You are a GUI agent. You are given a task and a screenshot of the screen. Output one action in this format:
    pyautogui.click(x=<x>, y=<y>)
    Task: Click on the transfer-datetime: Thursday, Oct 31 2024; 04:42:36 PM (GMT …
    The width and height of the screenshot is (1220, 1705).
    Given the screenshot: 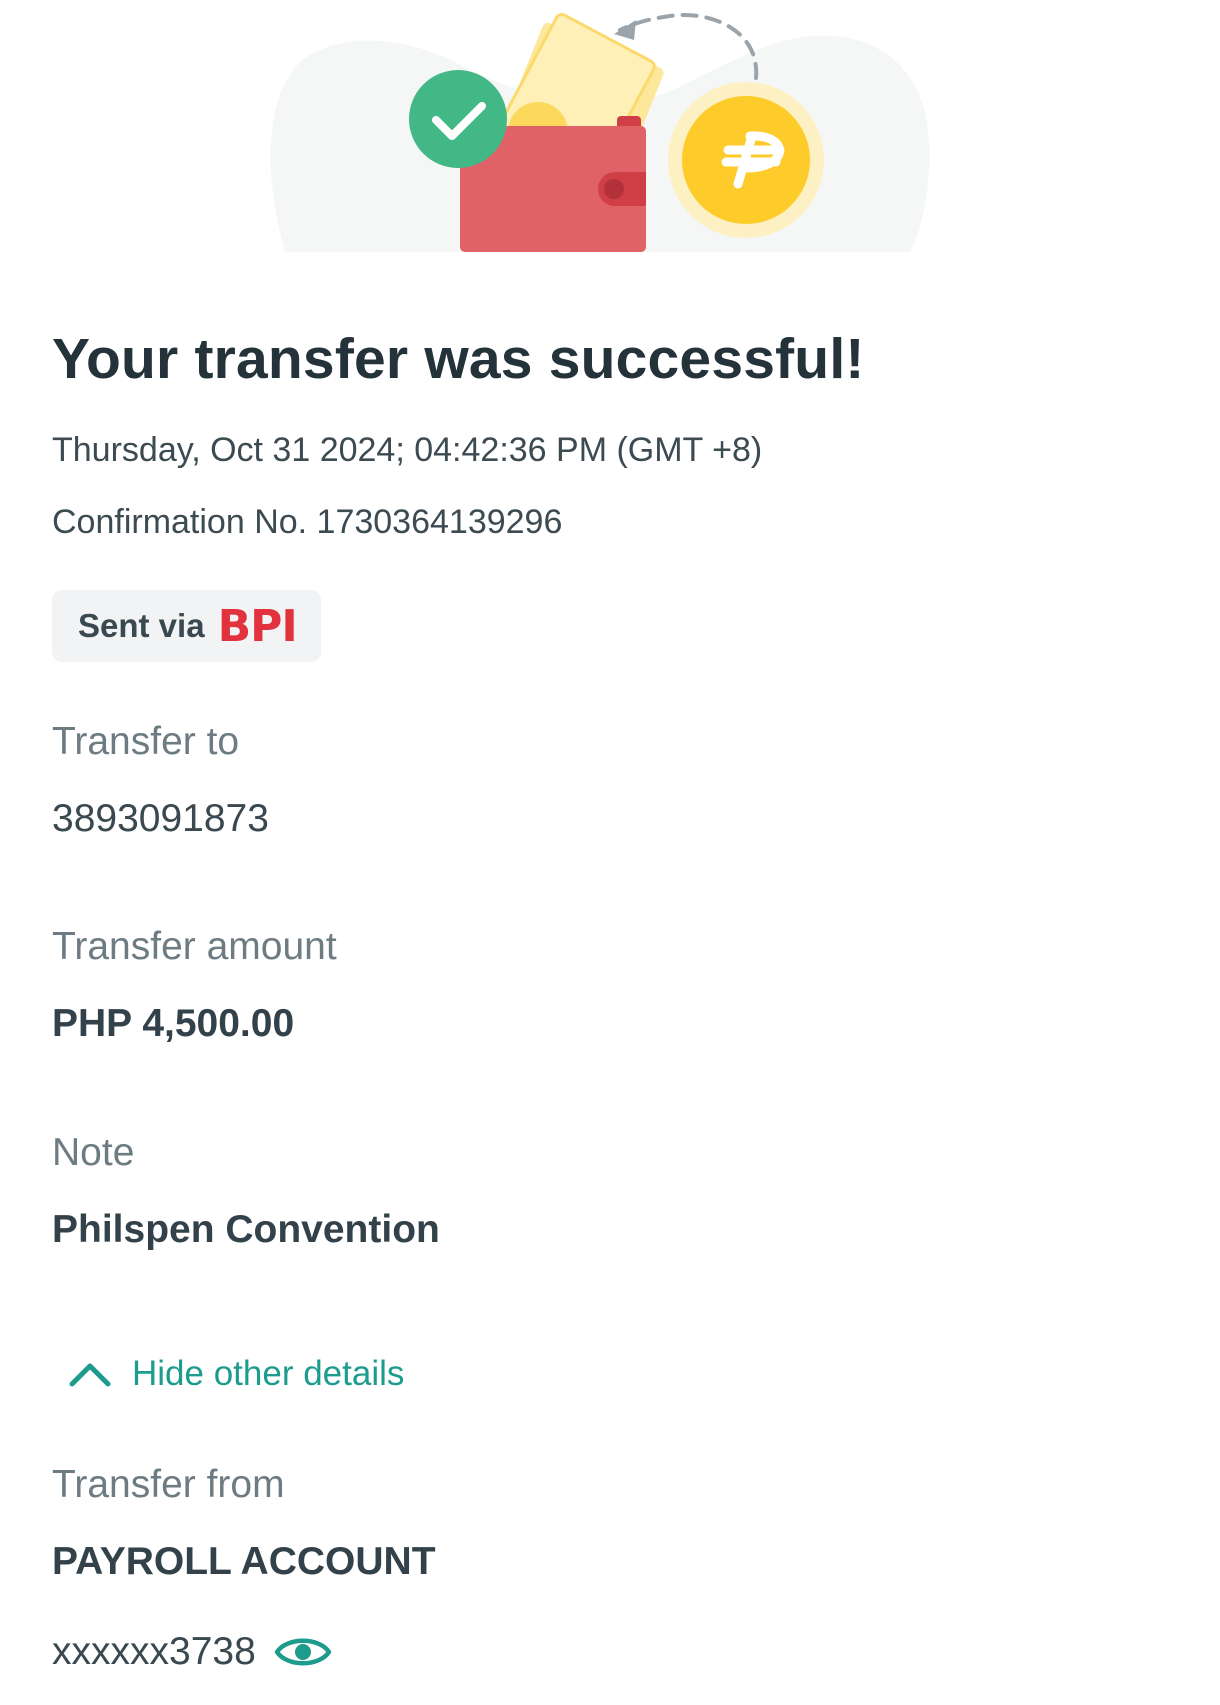 What is the action you would take?
    pyautogui.click(x=407, y=450)
    